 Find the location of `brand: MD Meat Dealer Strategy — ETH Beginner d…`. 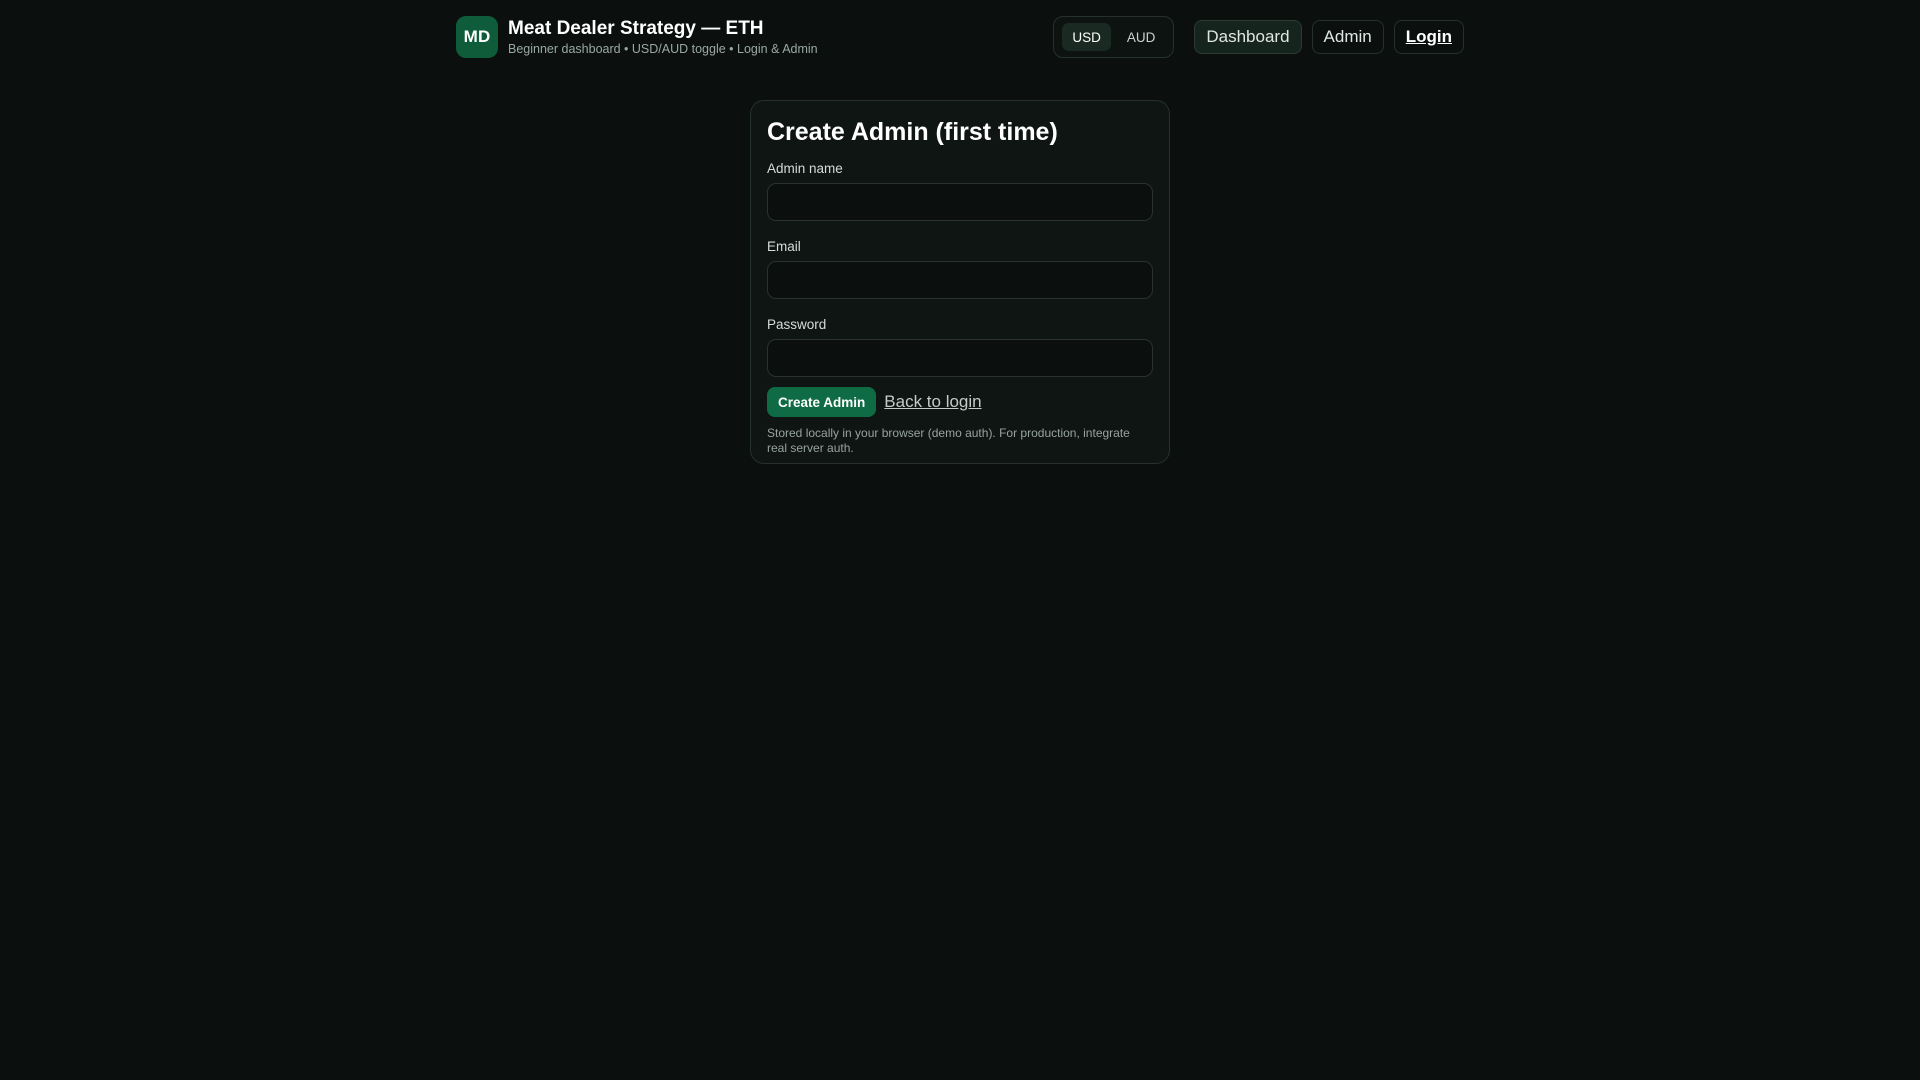

brand: MD Meat Dealer Strategy — ETH Beginner d… is located at coordinates (637, 37).